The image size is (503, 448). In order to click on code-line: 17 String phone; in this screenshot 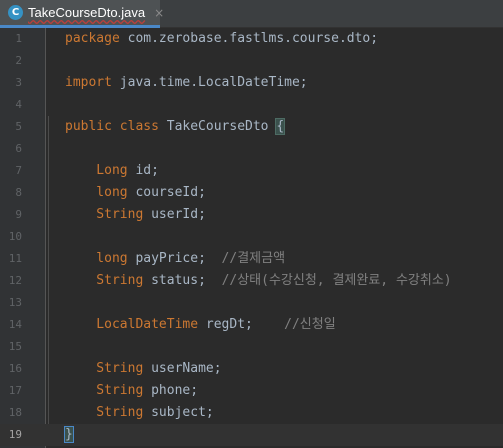, I will do `click(251, 391)`.